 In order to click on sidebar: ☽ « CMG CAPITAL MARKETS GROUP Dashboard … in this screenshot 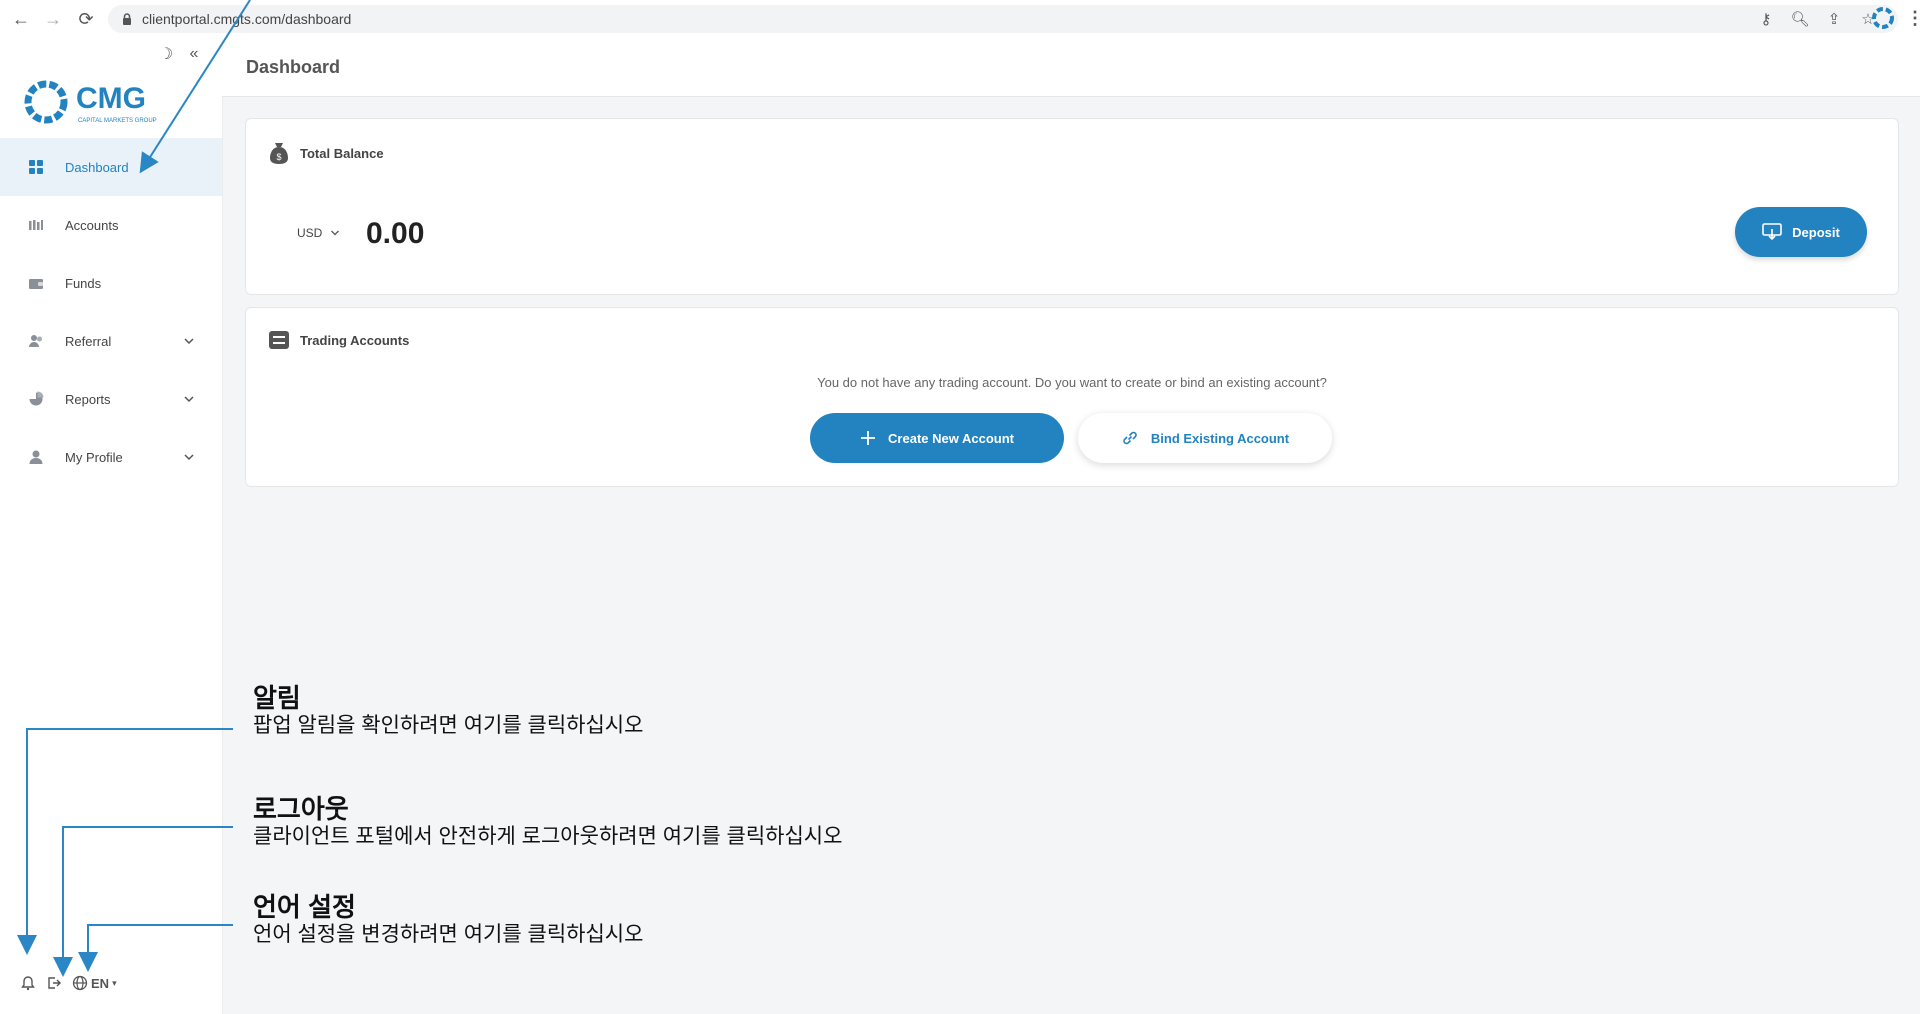, I will do `click(111, 526)`.